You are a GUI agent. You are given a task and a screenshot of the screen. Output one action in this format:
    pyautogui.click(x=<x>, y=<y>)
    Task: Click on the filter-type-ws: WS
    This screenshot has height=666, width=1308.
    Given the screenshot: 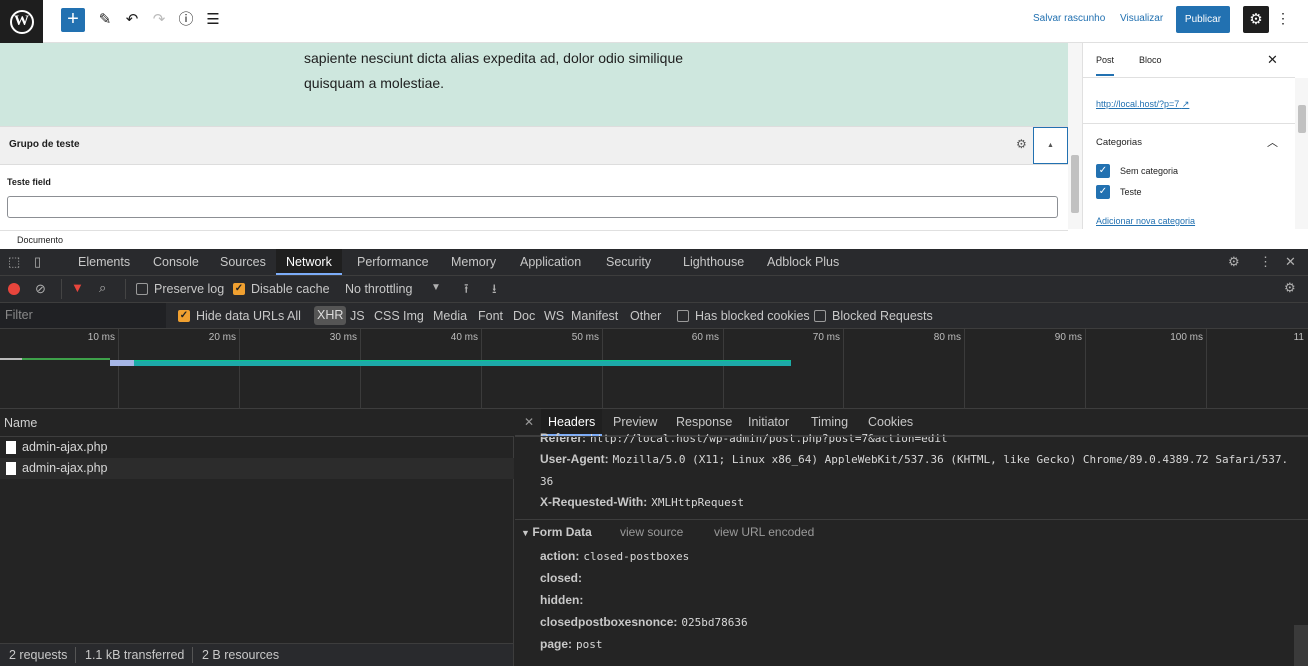 What is the action you would take?
    pyautogui.click(x=554, y=316)
    